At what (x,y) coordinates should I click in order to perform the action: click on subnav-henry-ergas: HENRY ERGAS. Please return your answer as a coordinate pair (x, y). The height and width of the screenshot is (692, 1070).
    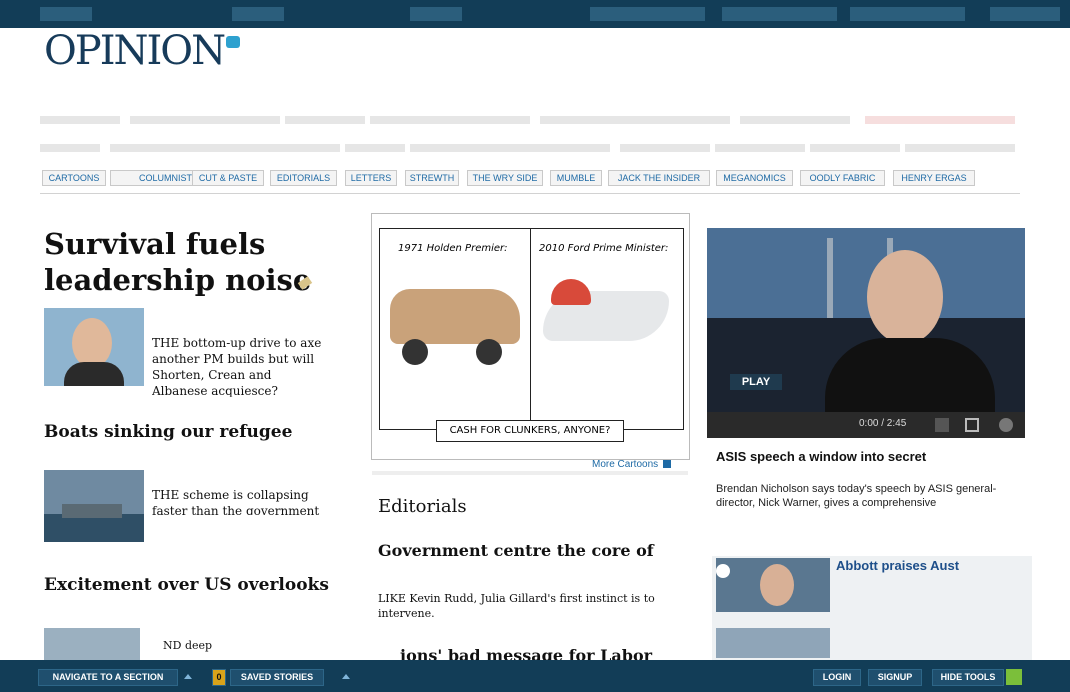
    Looking at the image, I should click on (934, 178).